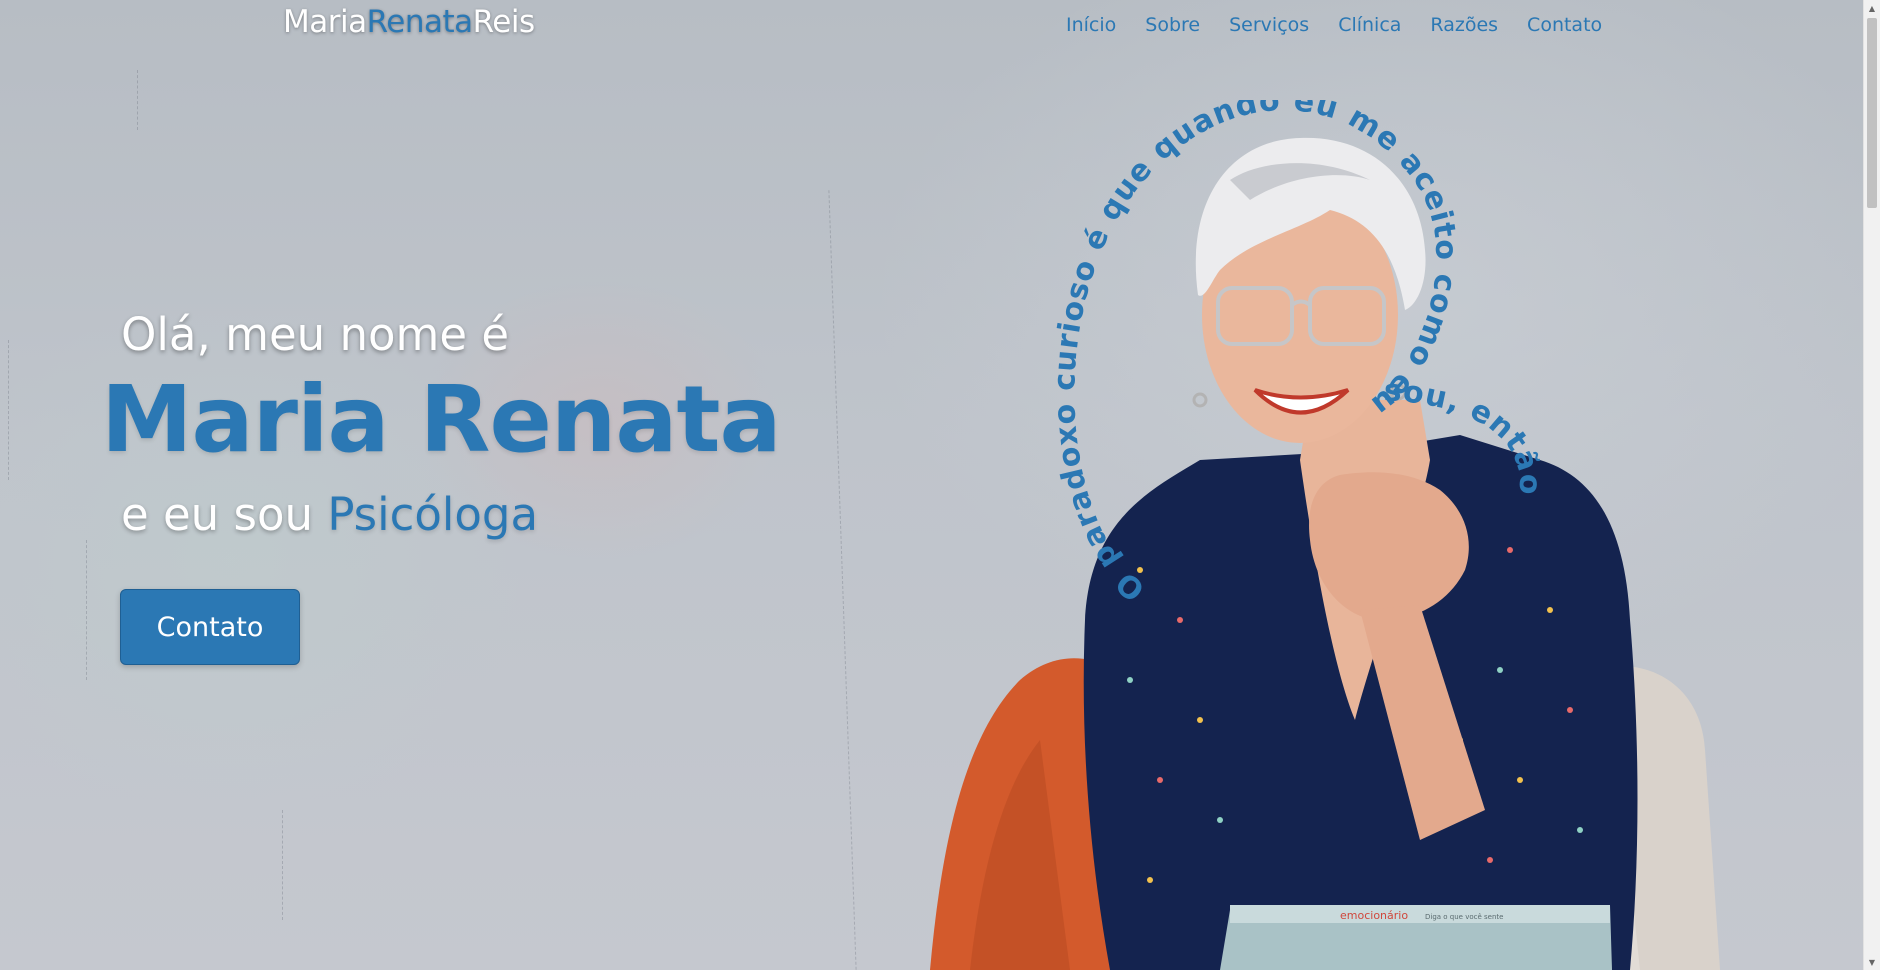 The width and height of the screenshot is (1880, 970). What do you see at coordinates (1871, 485) in the screenshot?
I see `page-scrollbar: ▲ ▼` at bounding box center [1871, 485].